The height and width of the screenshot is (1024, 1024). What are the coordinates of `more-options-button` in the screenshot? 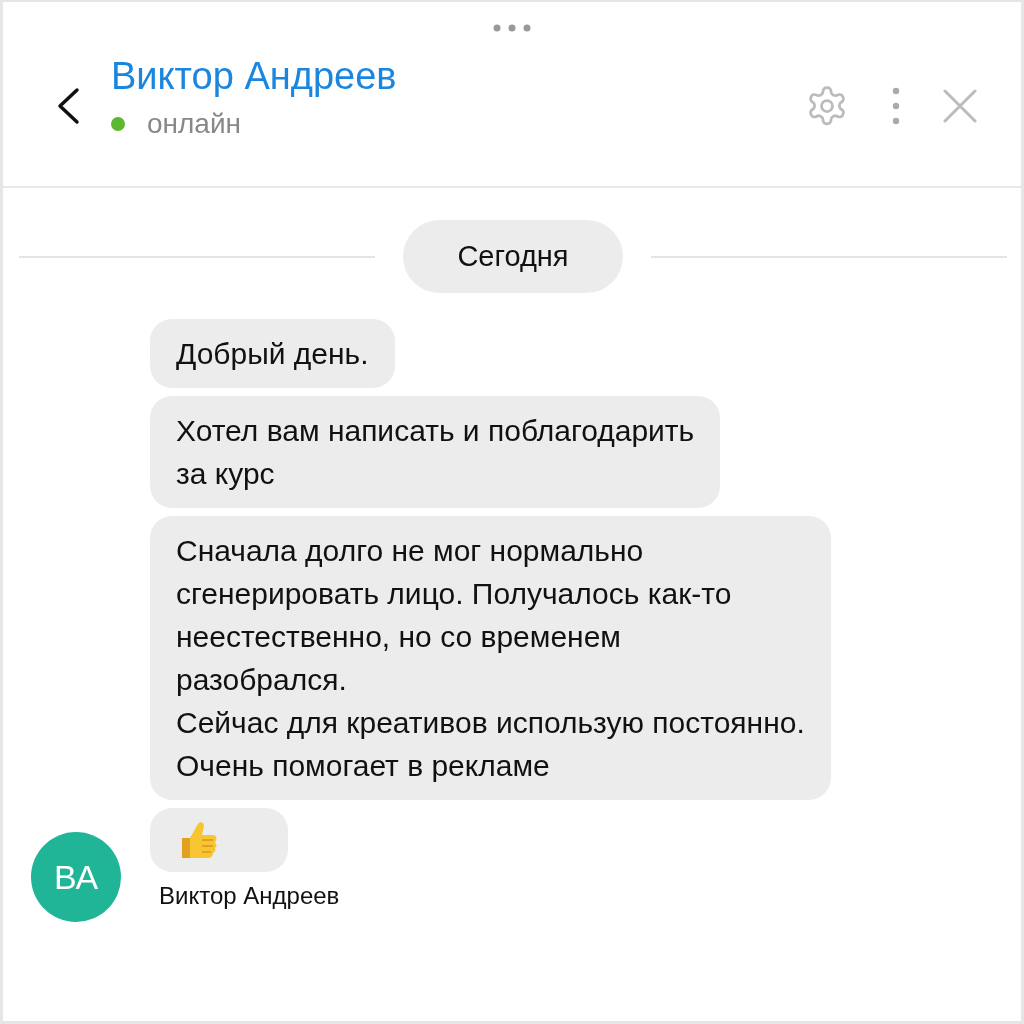 It's located at (896, 106).